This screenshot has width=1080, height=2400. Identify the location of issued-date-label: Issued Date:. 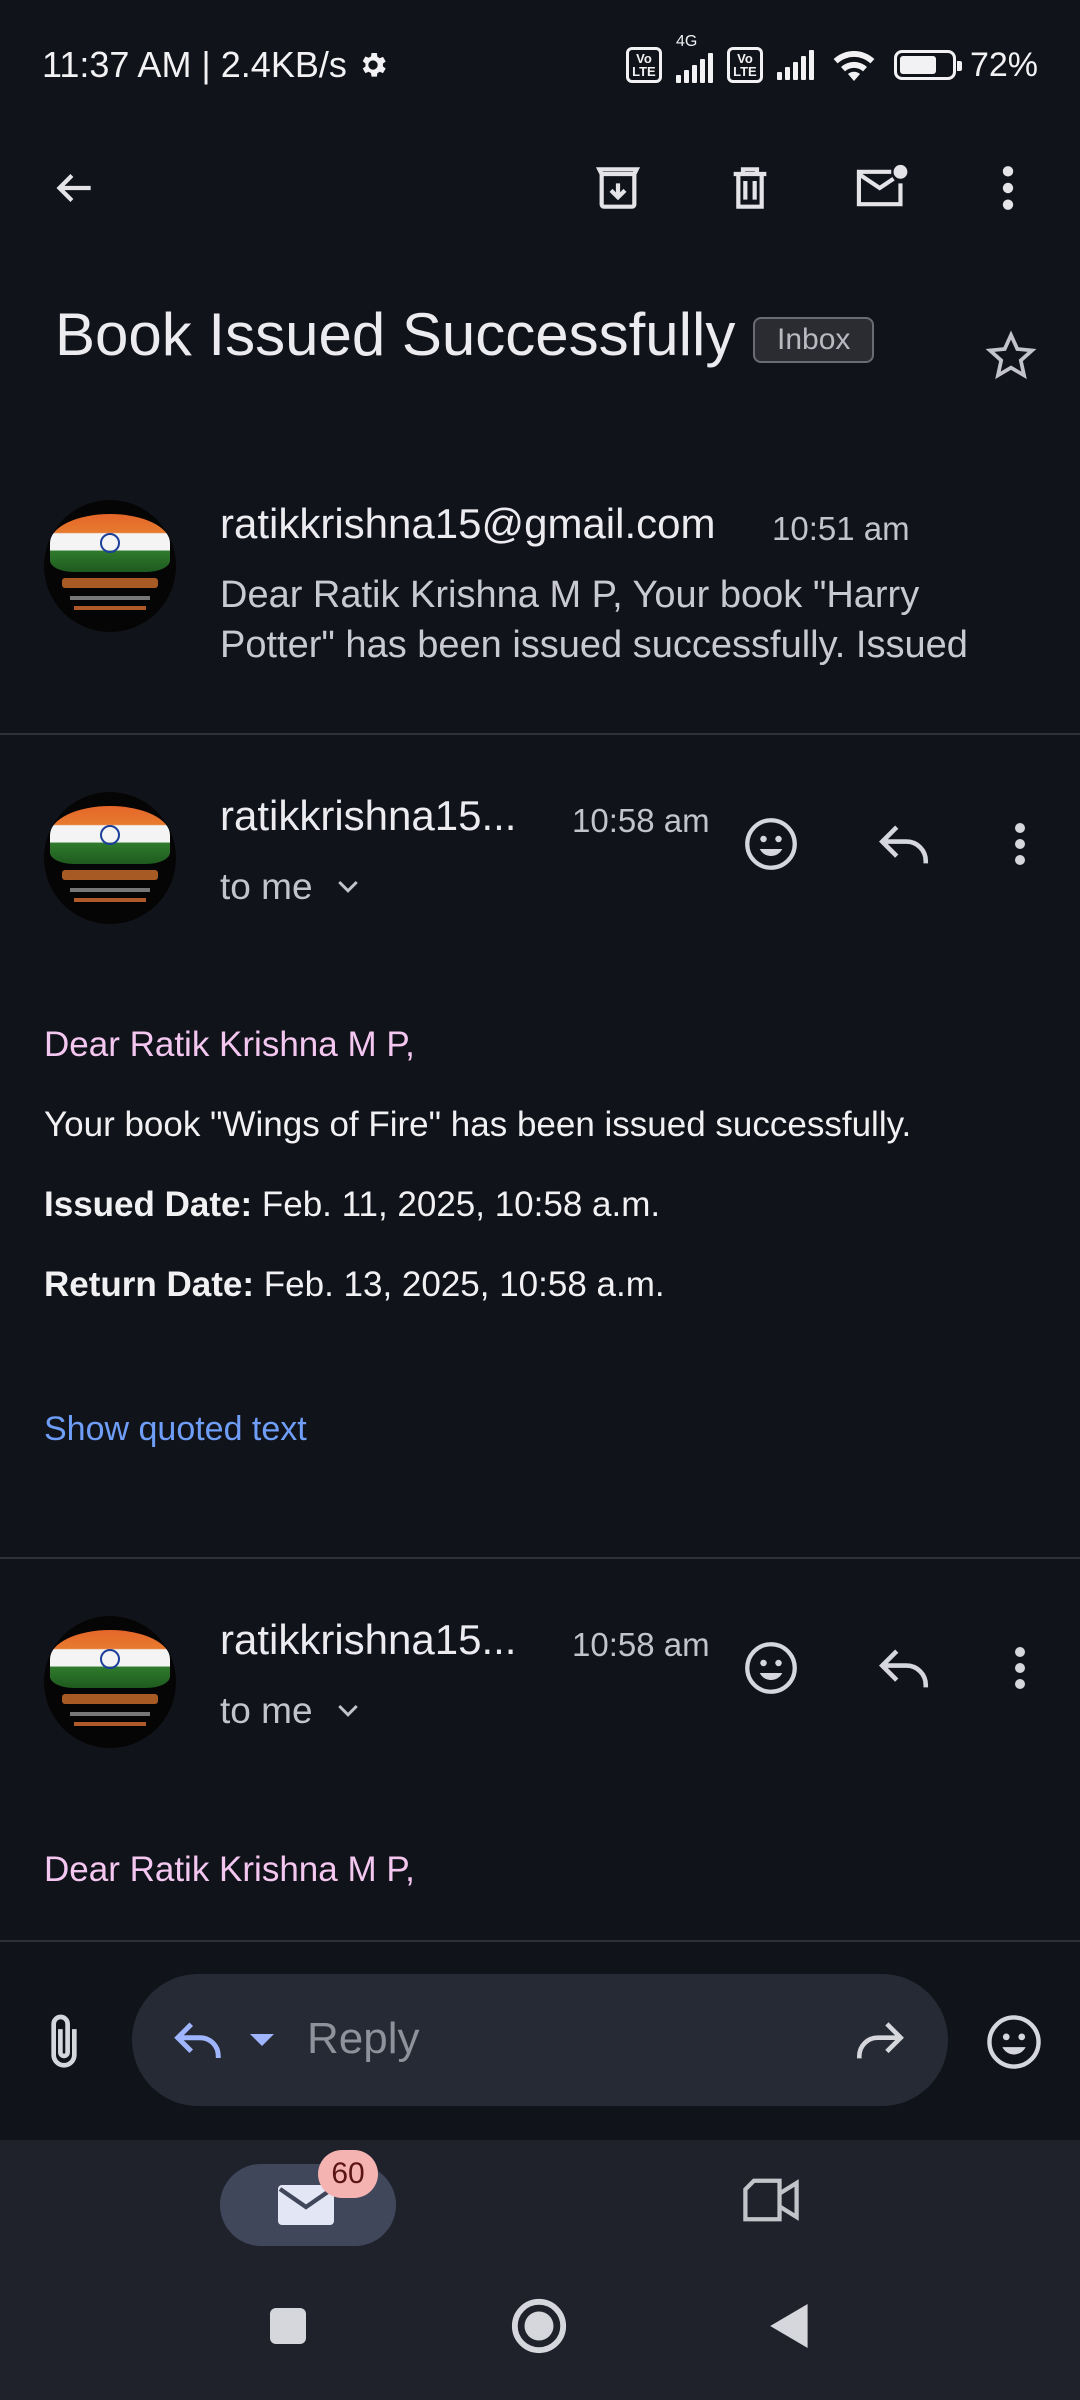
(148, 1204).